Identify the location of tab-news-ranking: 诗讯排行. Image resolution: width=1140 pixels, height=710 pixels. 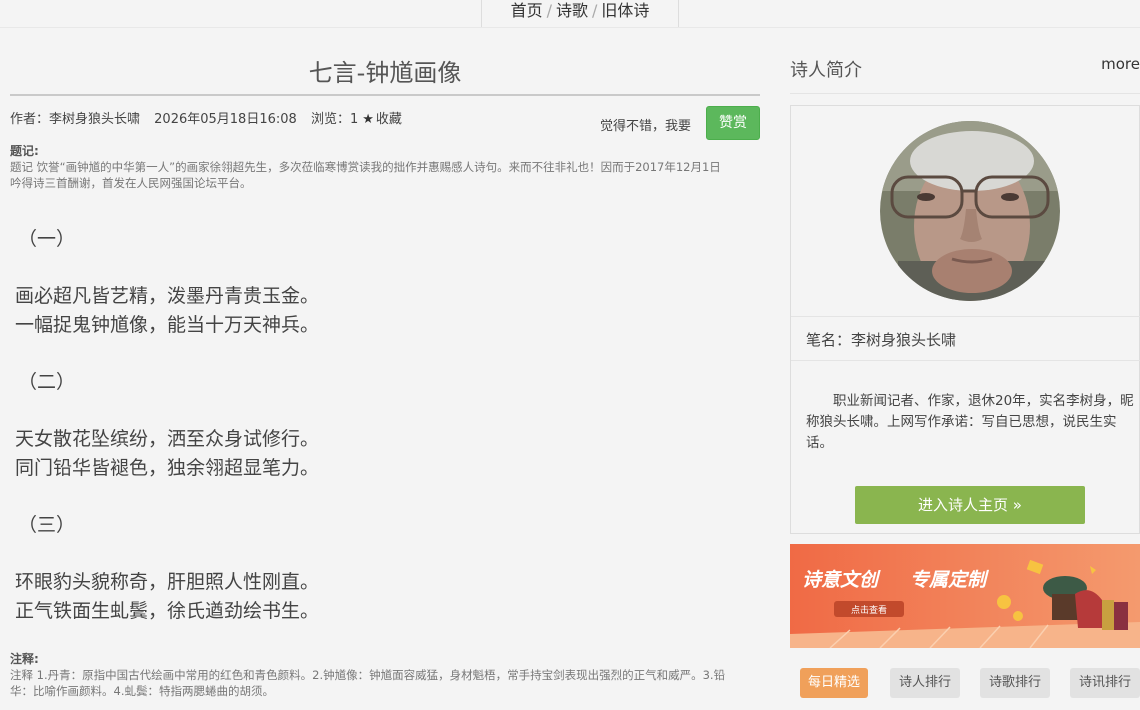
(1105, 683).